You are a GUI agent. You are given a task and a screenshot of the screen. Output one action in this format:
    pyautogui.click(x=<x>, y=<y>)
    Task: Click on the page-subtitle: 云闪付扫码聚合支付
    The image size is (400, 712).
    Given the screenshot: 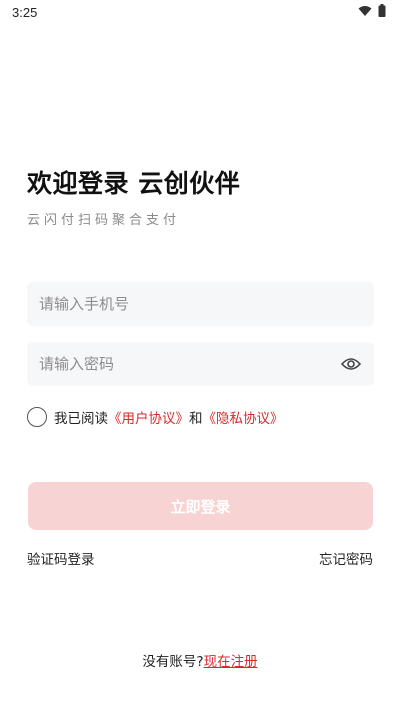 What is the action you would take?
    pyautogui.click(x=104, y=220)
    